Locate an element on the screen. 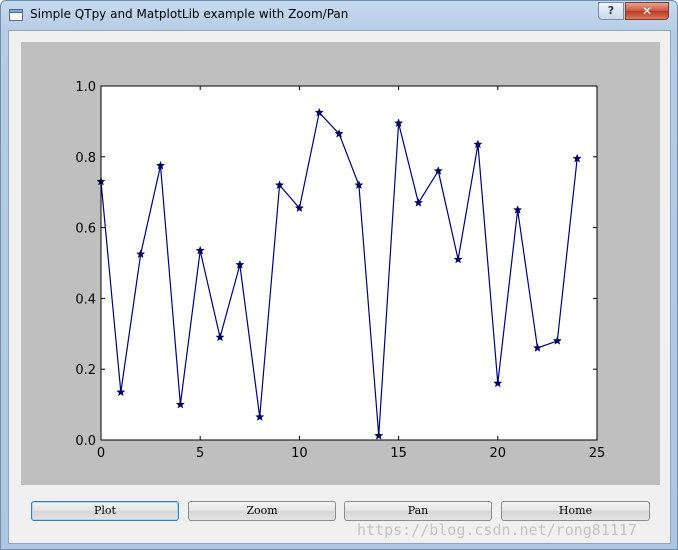  x-tick-label: 15 is located at coordinates (398, 453).